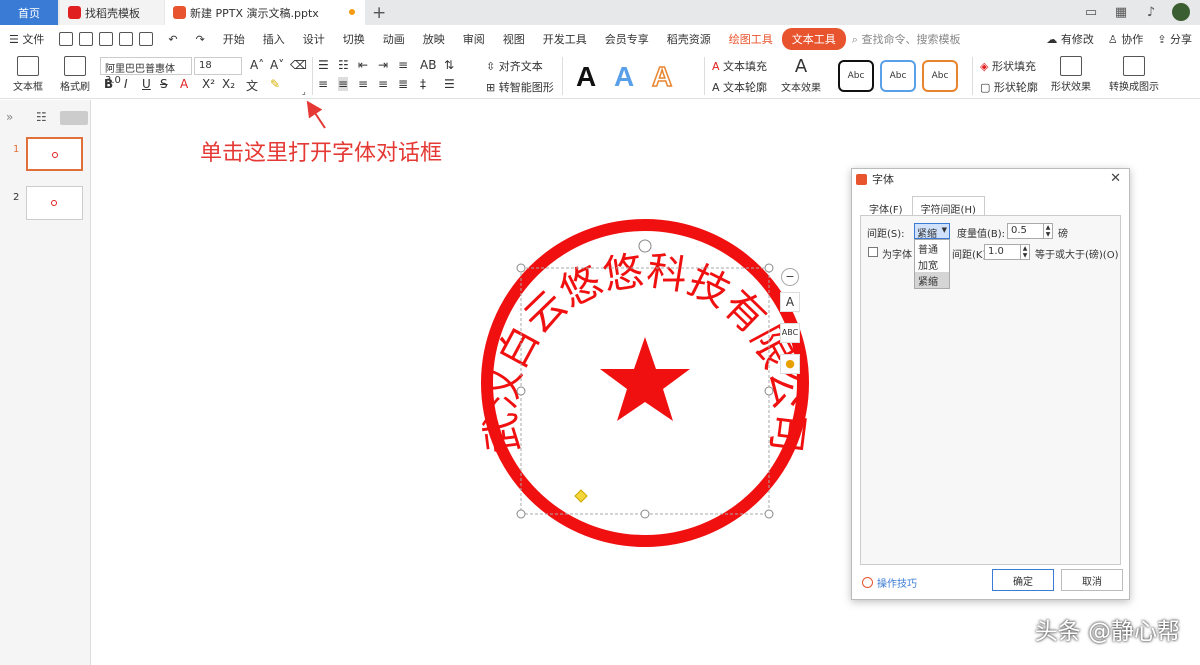 The width and height of the screenshot is (1200, 665). I want to click on menu-review: 审阅, so click(474, 39).